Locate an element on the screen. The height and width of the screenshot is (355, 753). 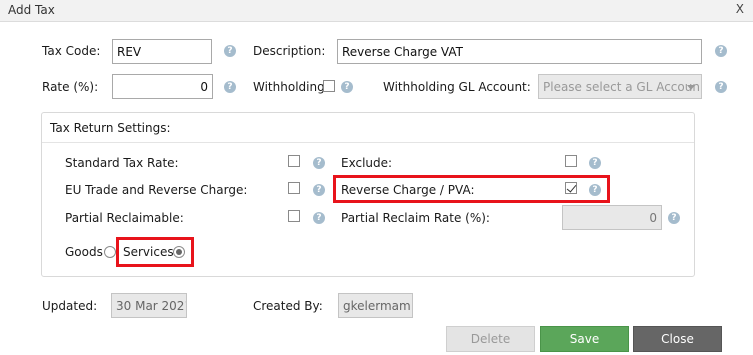
dialog-titlebar: Add Tax X is located at coordinates (376, 11).